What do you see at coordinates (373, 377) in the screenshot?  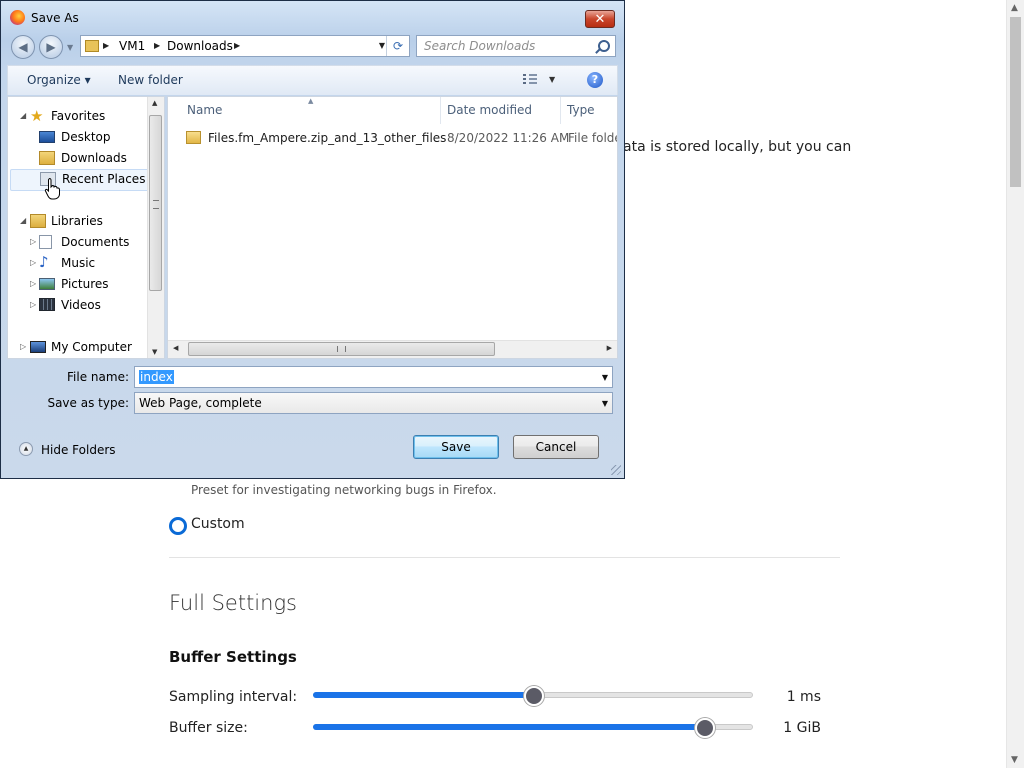 I see `file-name-input: index ▼` at bounding box center [373, 377].